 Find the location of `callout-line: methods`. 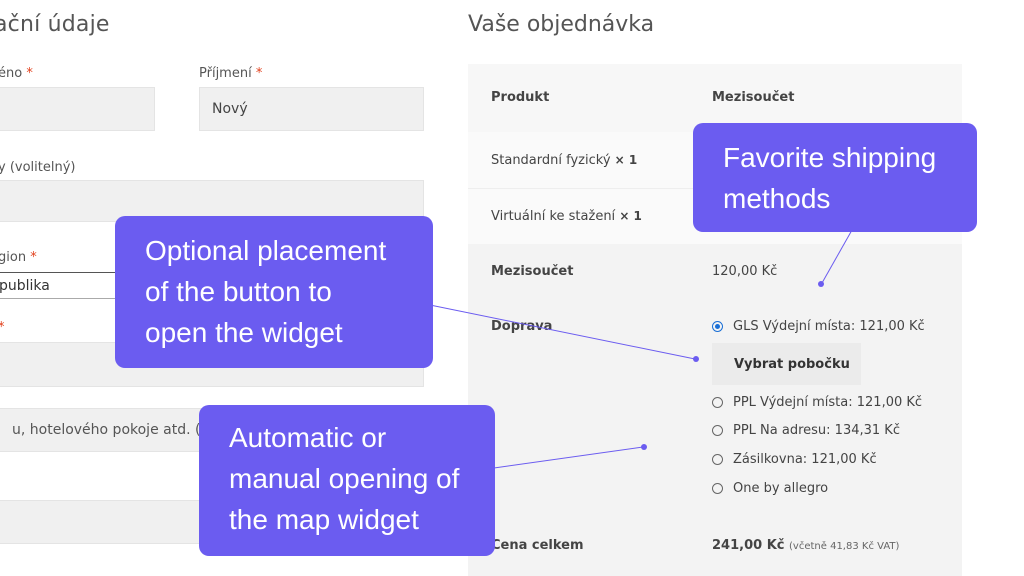

callout-line: methods is located at coordinates (777, 198).